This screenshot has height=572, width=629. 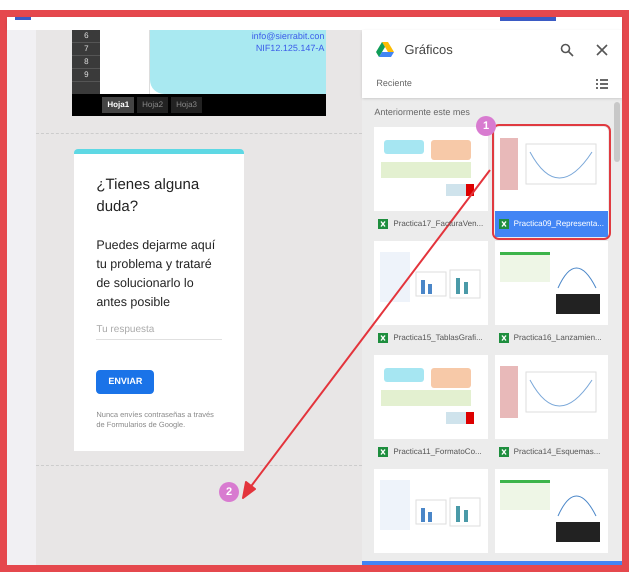 I want to click on submit-button: ENVIAR, so click(x=125, y=382).